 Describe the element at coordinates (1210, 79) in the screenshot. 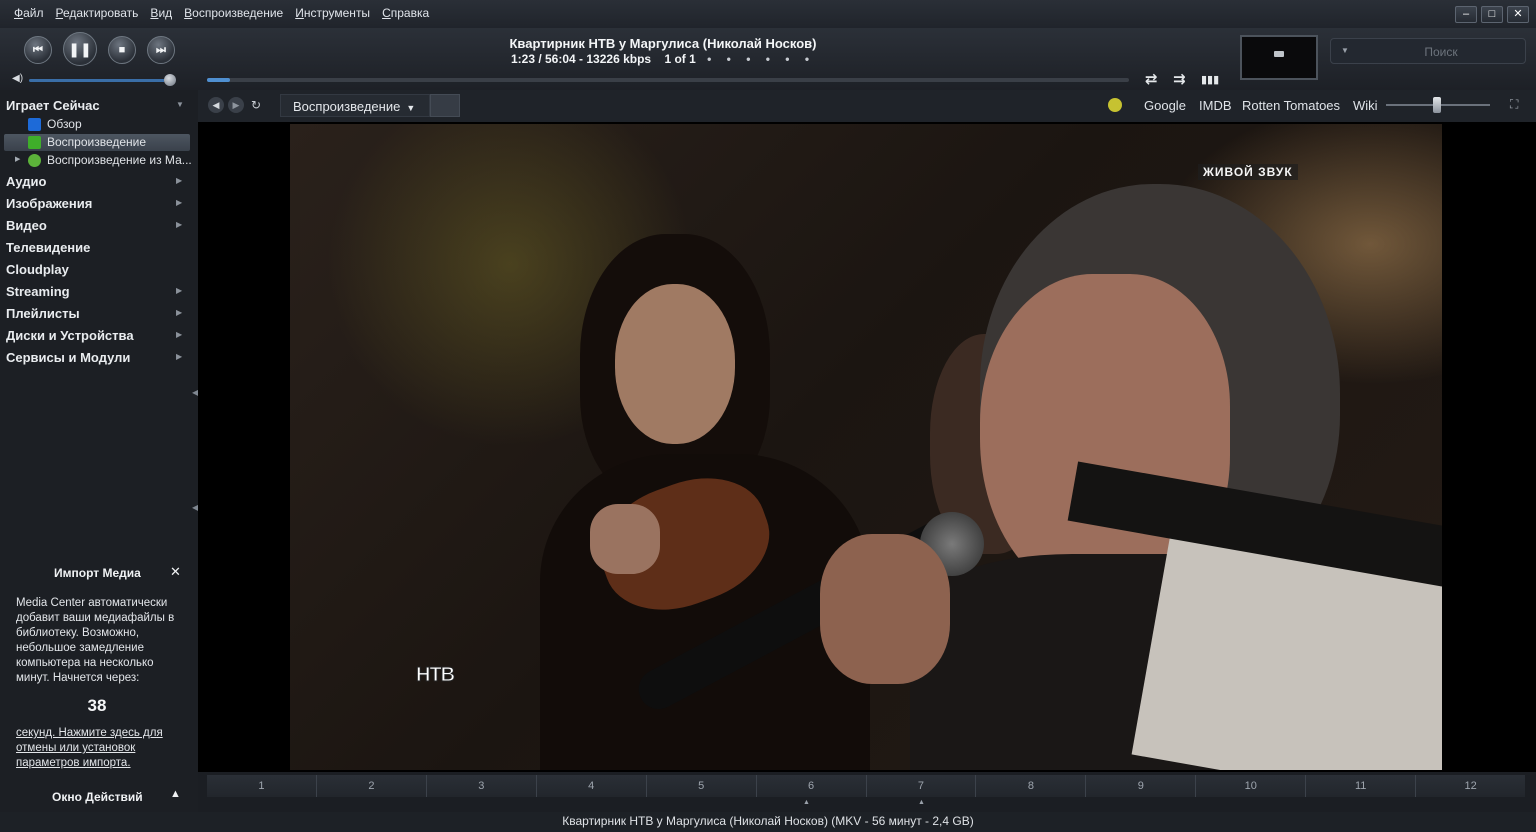

I see `equalizer-icon: ▮▮▮` at that location.